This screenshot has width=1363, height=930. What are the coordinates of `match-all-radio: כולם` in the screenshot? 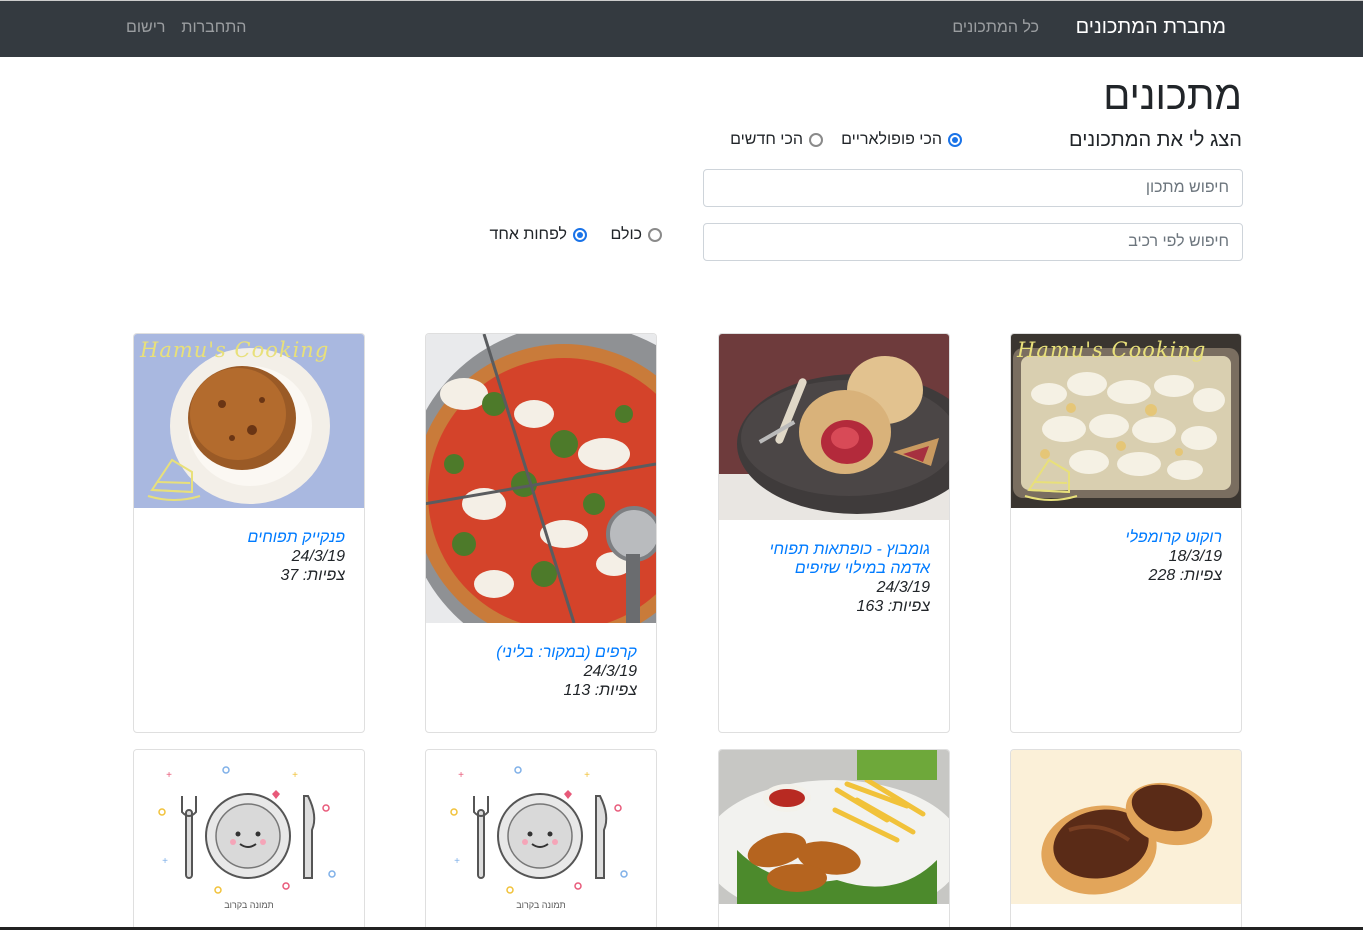 It's located at (636, 235).